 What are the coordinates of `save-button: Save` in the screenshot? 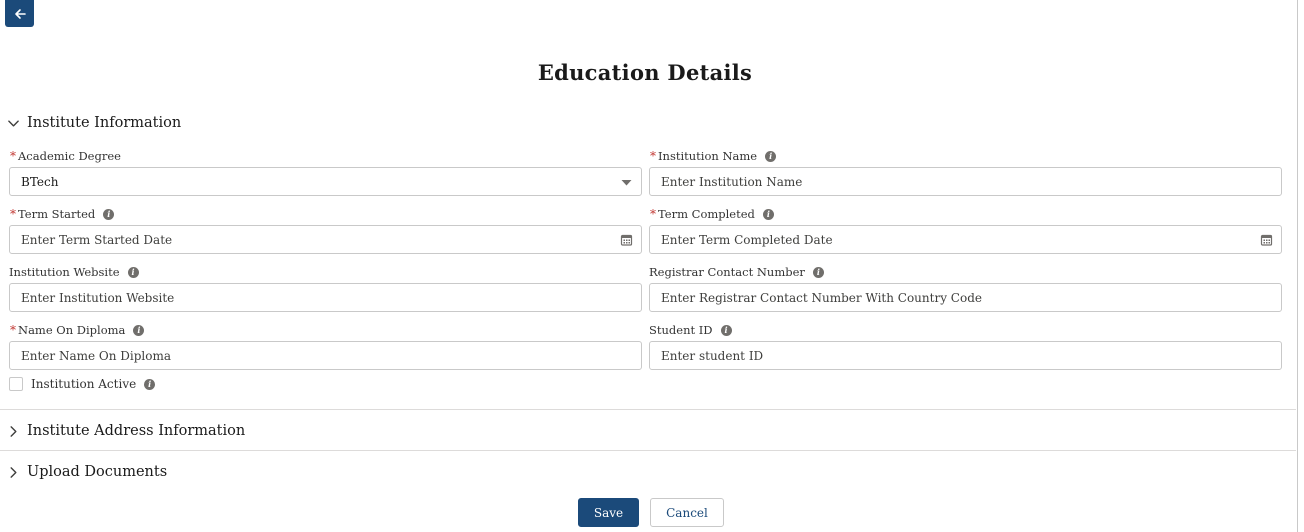 It's located at (608, 512).